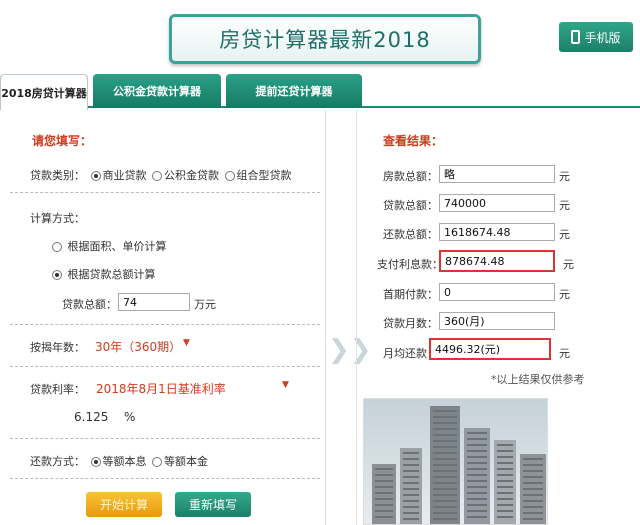  I want to click on result-label-interest: 支付利息款：, so click(410, 264).